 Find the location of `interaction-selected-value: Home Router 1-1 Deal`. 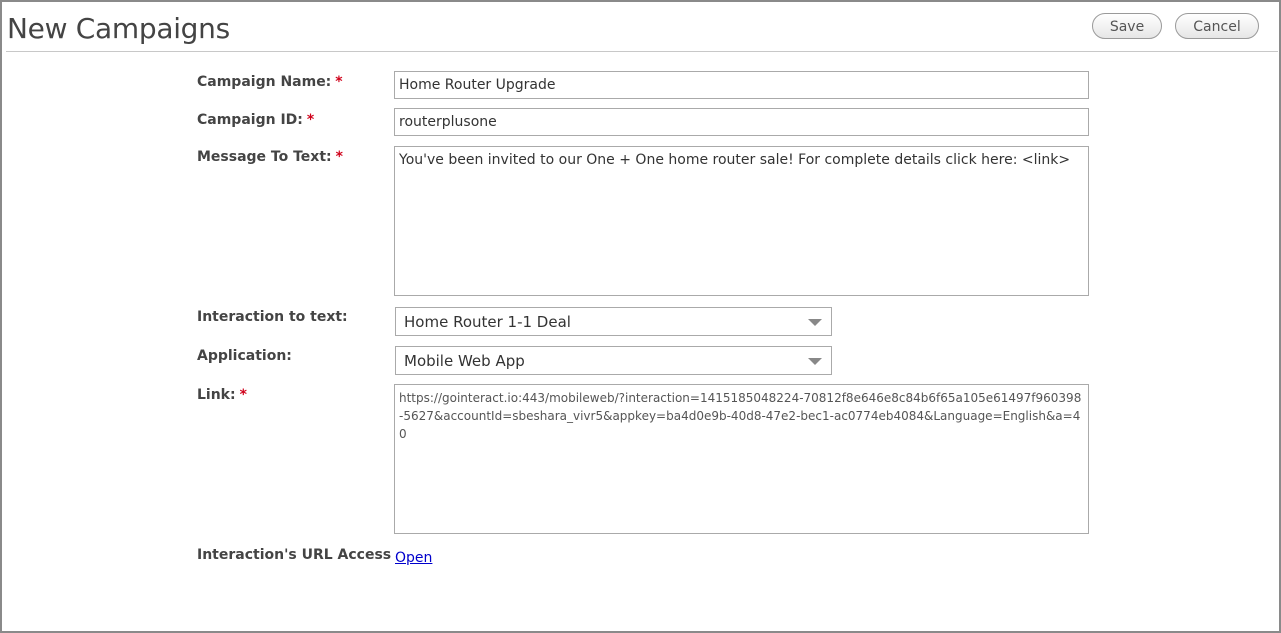

interaction-selected-value: Home Router 1-1 Deal is located at coordinates (487, 322).